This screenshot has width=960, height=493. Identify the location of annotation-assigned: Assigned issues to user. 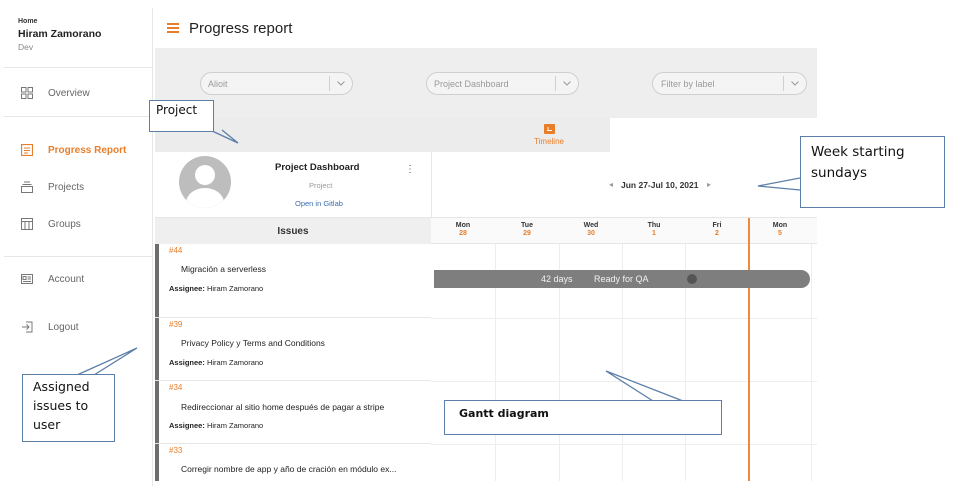
(68, 408).